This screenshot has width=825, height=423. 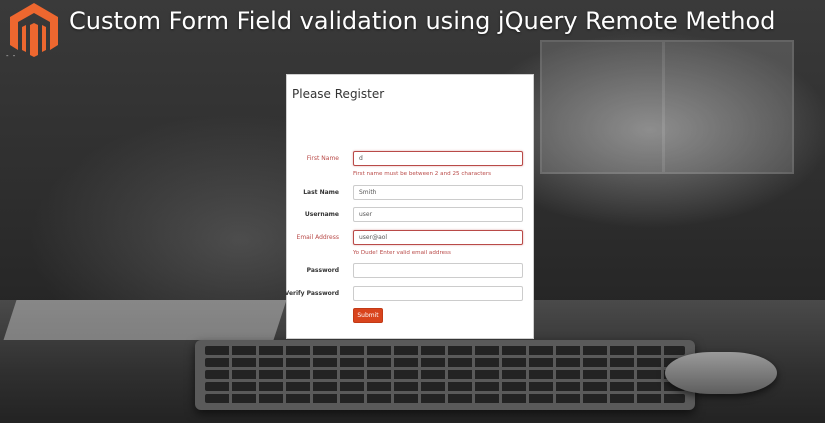 I want to click on email-address-label: Email Address, so click(x=317, y=237).